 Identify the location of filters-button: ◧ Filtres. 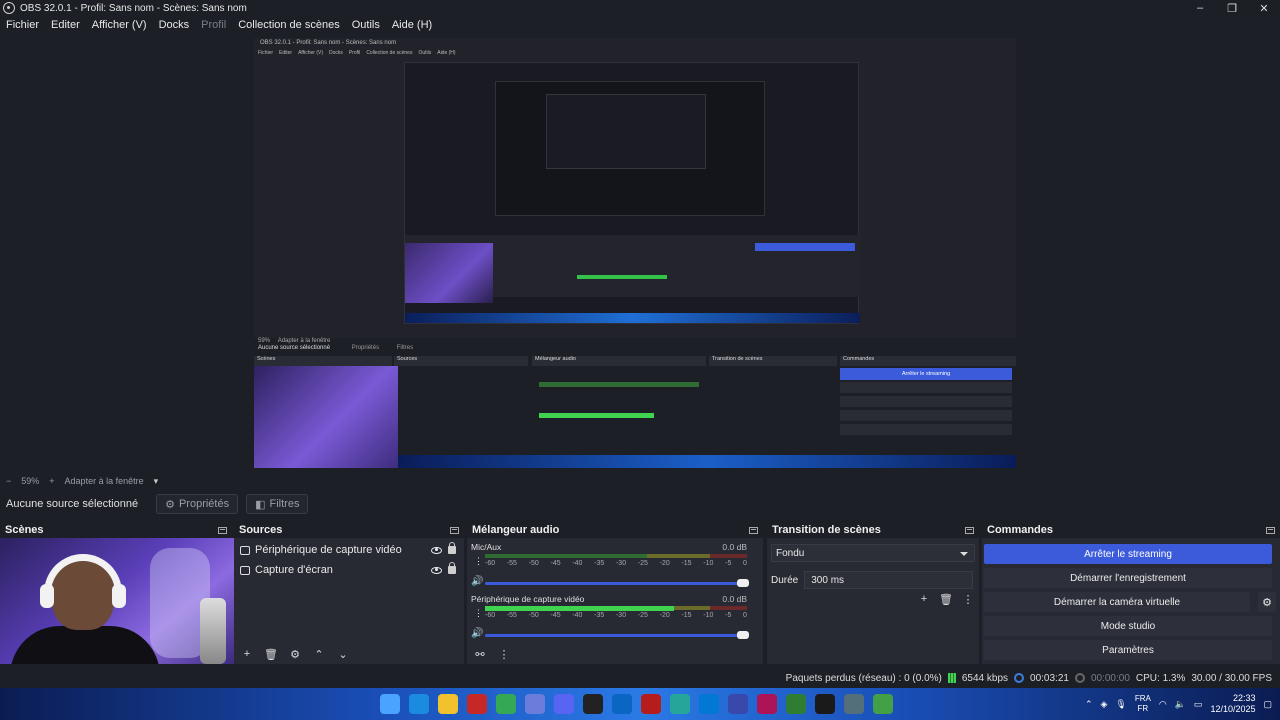
(277, 504).